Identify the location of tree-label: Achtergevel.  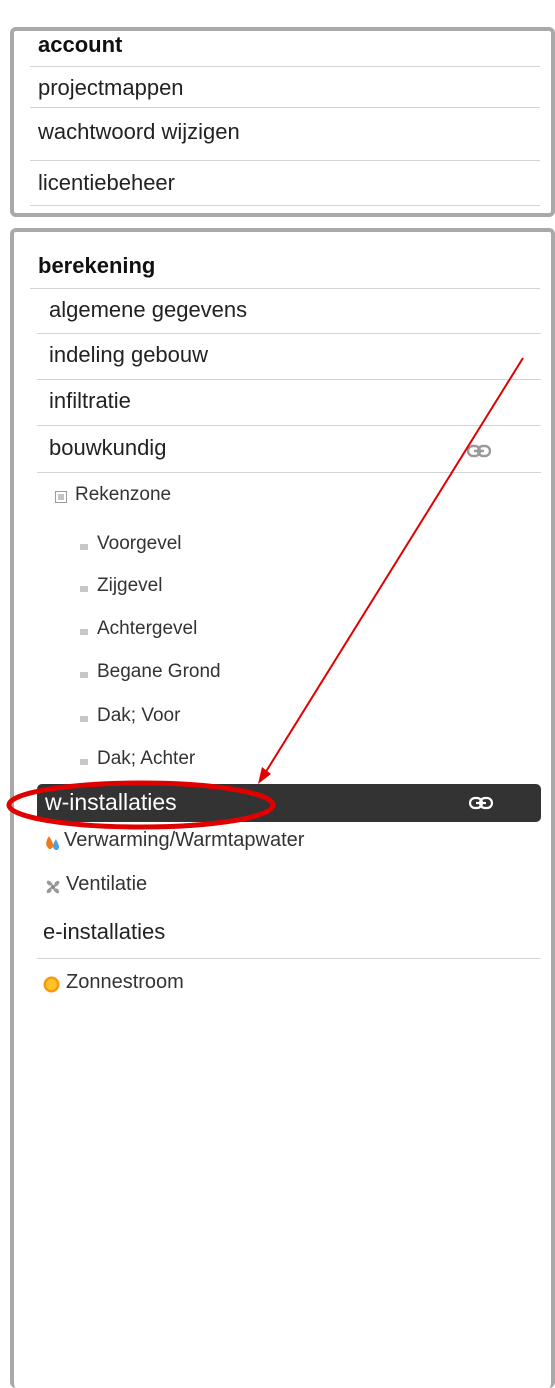
(147, 628).